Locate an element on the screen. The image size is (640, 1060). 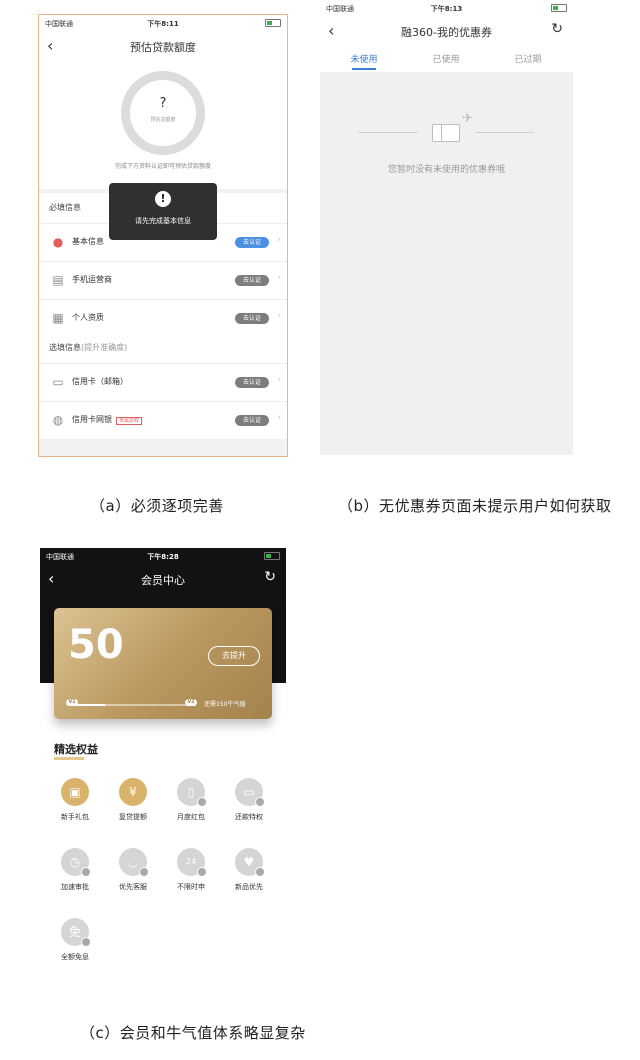
caption-b: （b）无优惠券页面未提示用户如何获取 is located at coordinates (475, 506).